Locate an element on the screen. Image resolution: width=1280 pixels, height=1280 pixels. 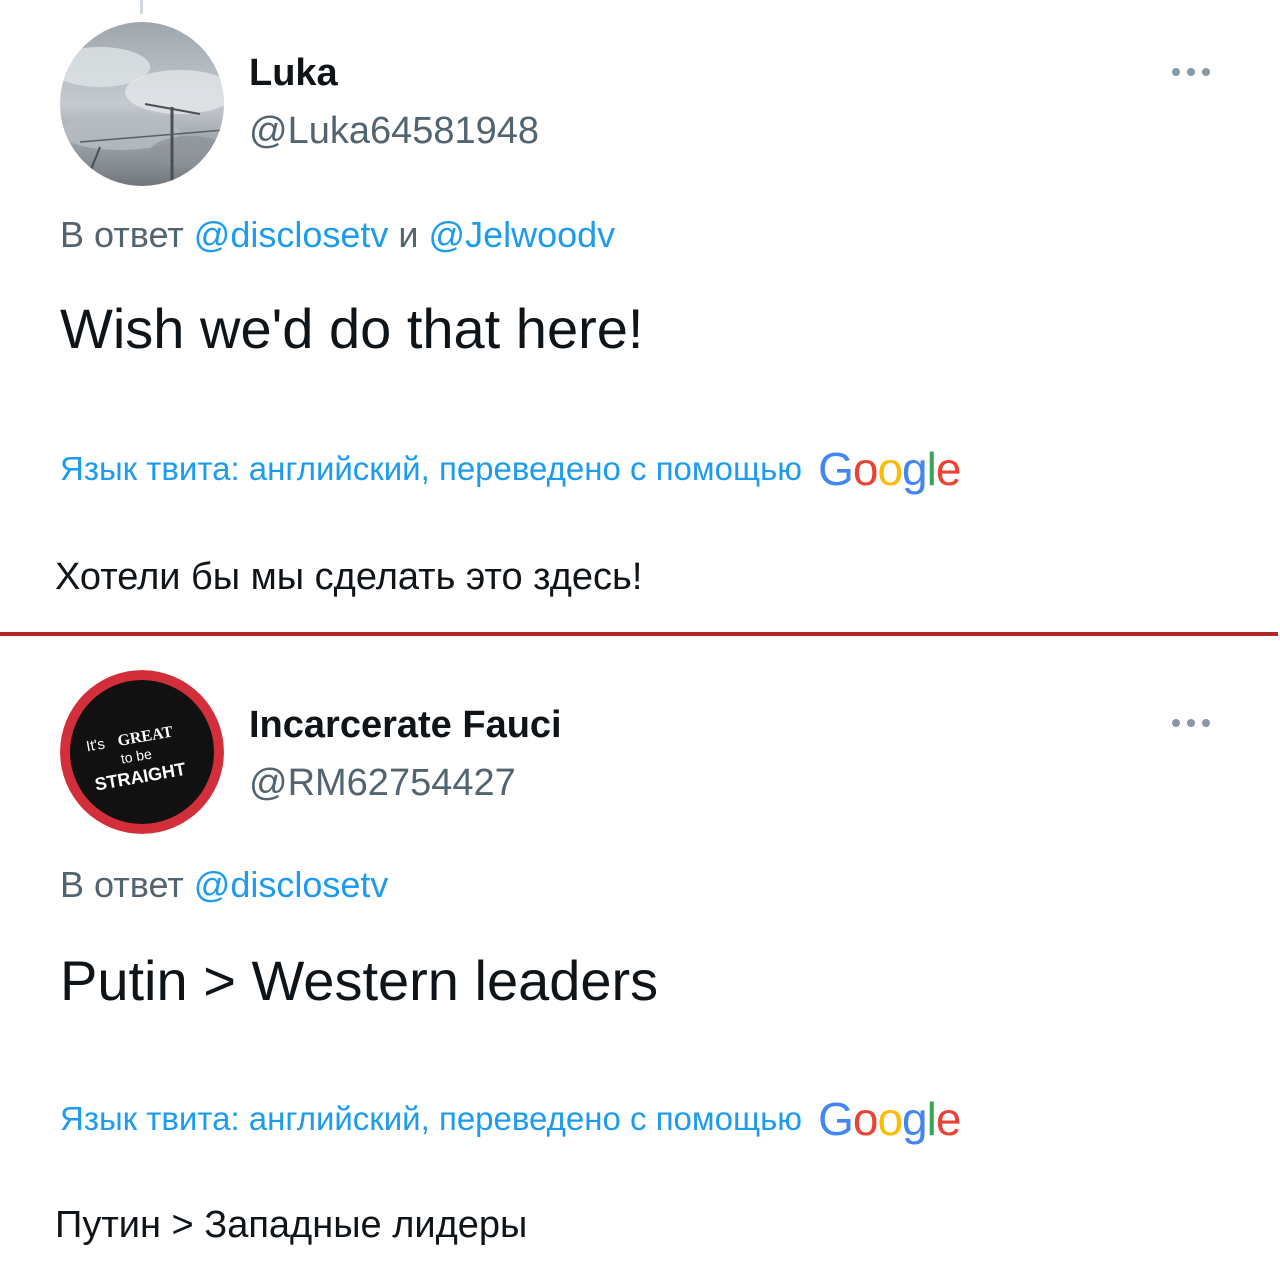
avatar-text: It's is located at coordinates (95, 745).